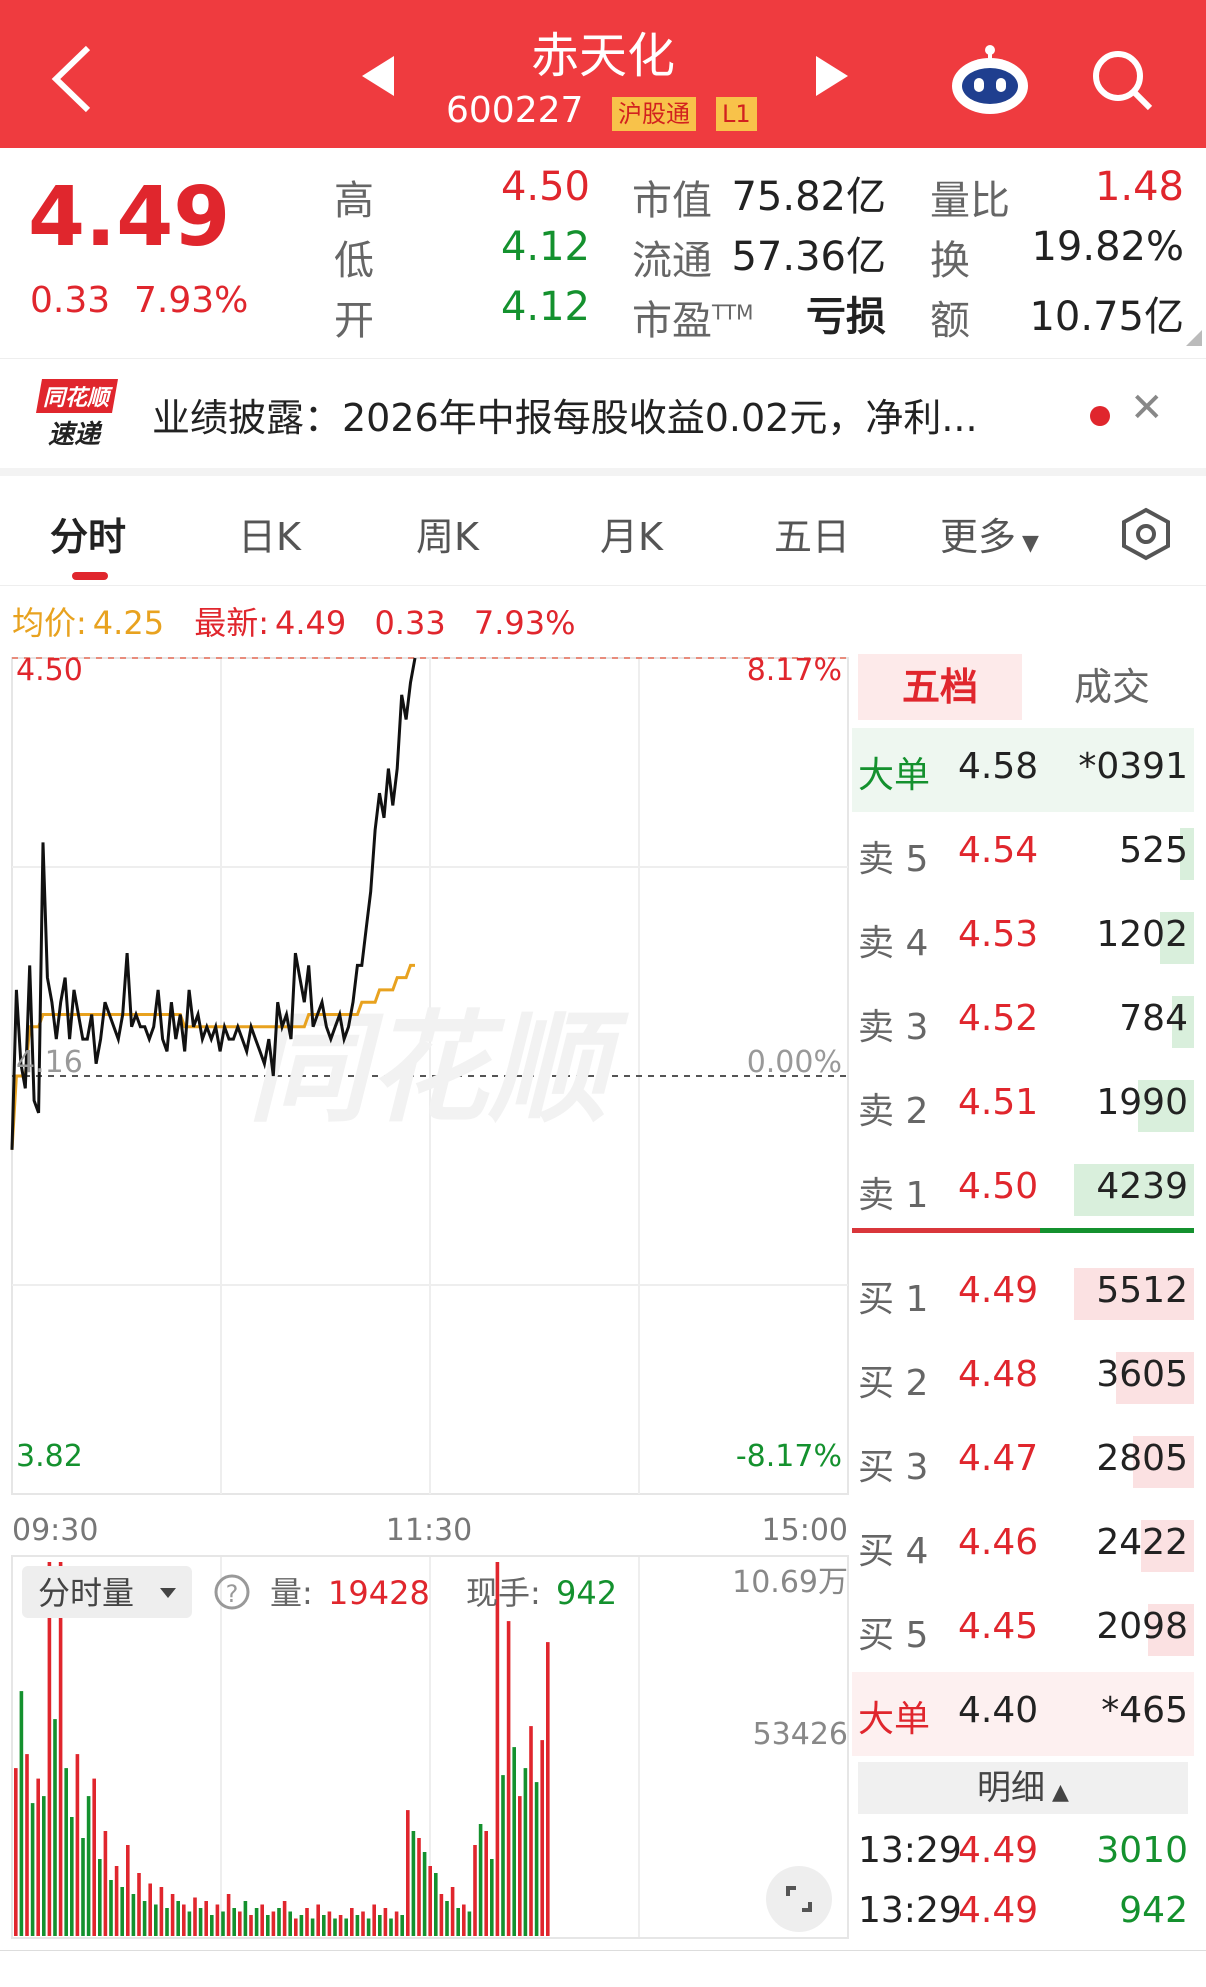  I want to click on level-label: 大单, so click(894, 1719).